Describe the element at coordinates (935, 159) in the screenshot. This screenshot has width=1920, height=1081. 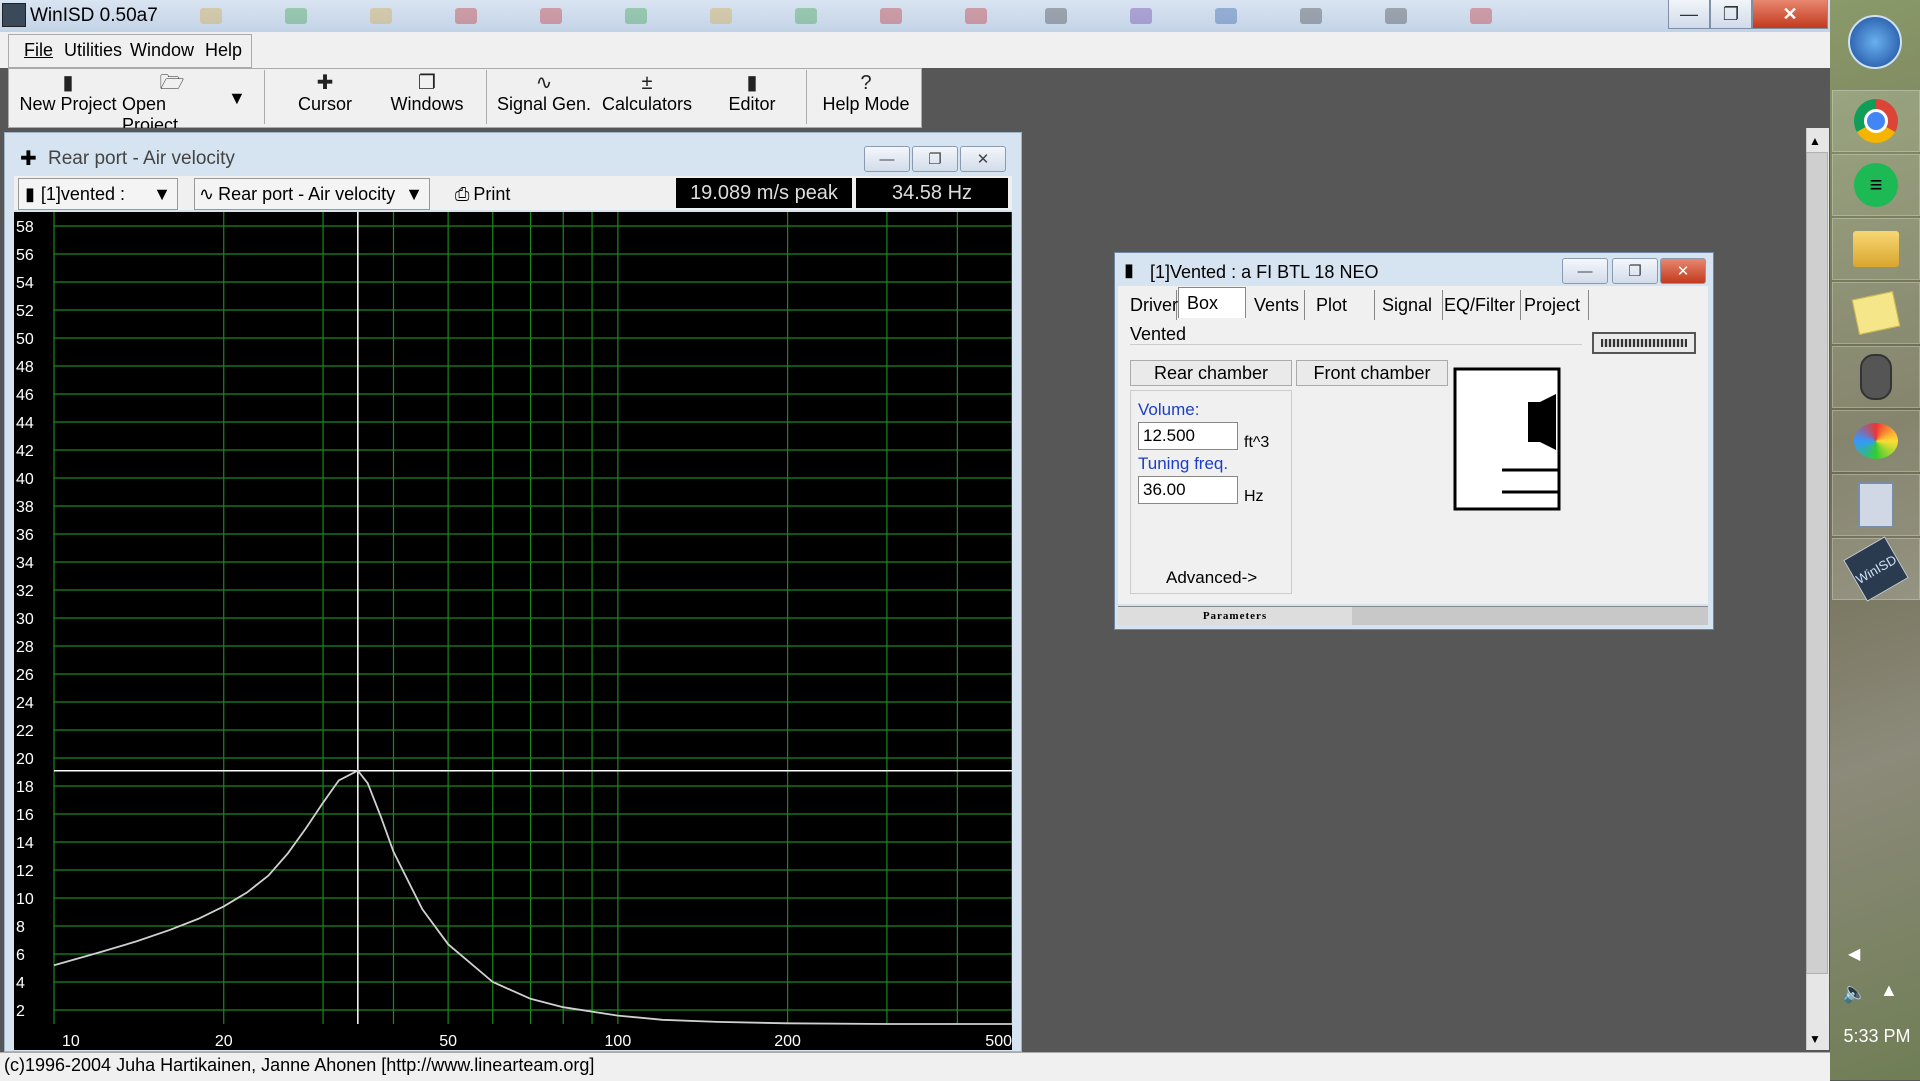
I see `chart-restore-button: ❐` at that location.